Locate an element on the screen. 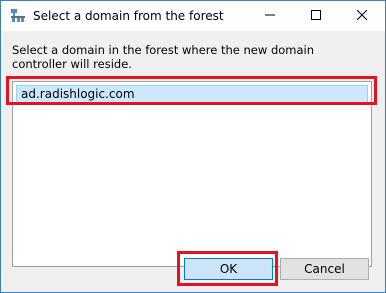  close-icon is located at coordinates (362, 16).